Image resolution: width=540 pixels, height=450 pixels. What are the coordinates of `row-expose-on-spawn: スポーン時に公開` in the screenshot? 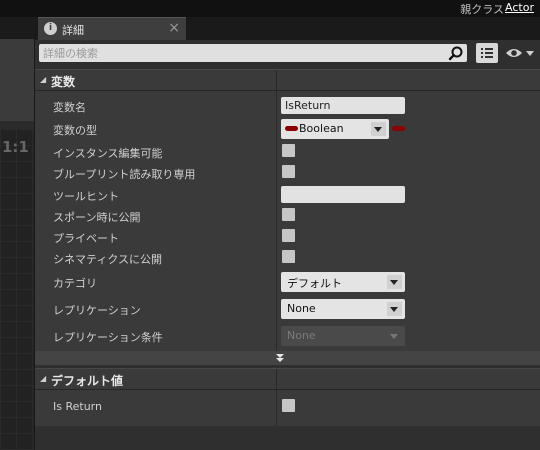 It's located at (287, 215).